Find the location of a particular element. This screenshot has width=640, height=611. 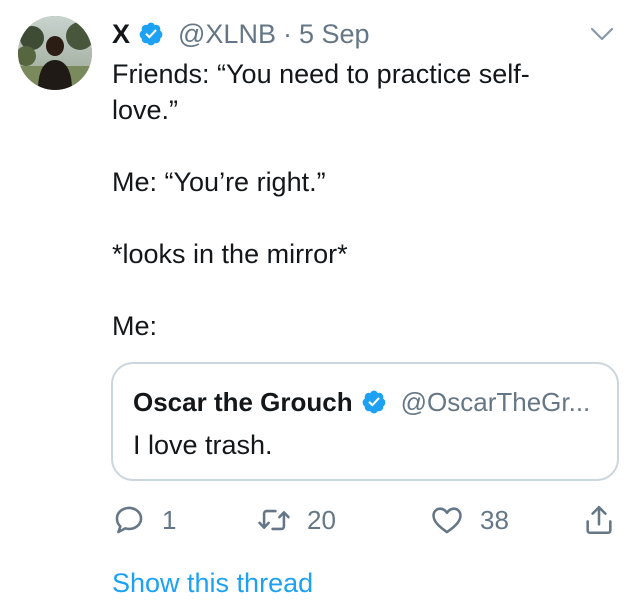

reply-button: 1 is located at coordinates (144, 520).